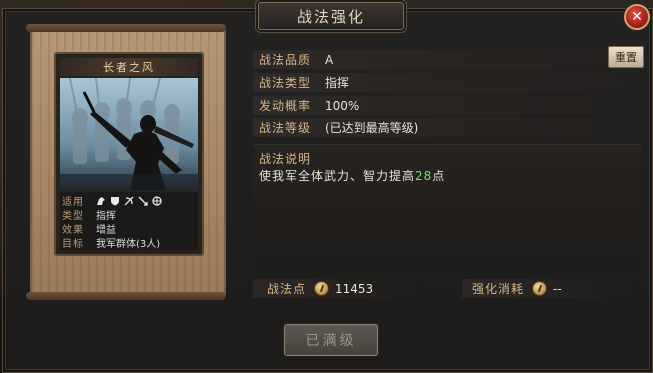  What do you see at coordinates (447, 127) in the screenshot?
I see `level-row: 战法等级 (已达到最高等级)` at bounding box center [447, 127].